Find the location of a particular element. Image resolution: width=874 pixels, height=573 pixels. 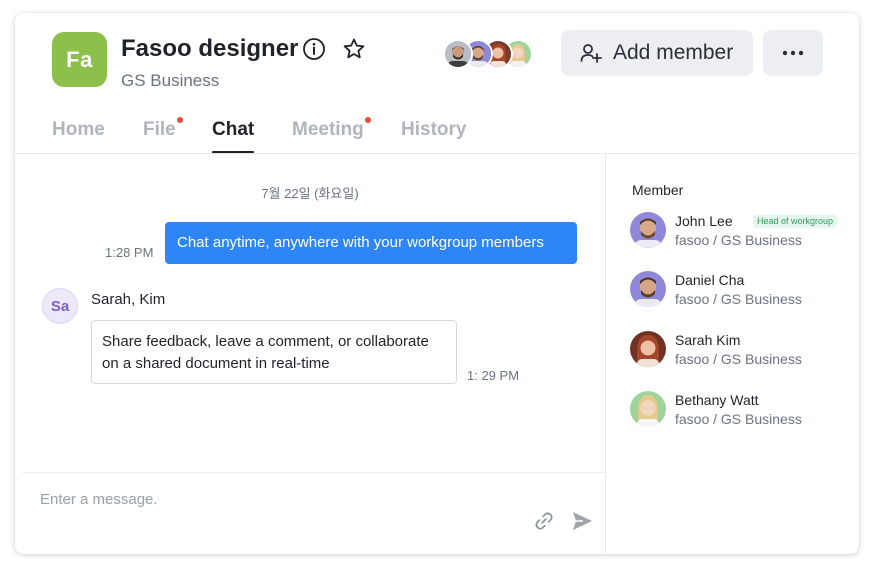

member-name: John Lee is located at coordinates (704, 221).